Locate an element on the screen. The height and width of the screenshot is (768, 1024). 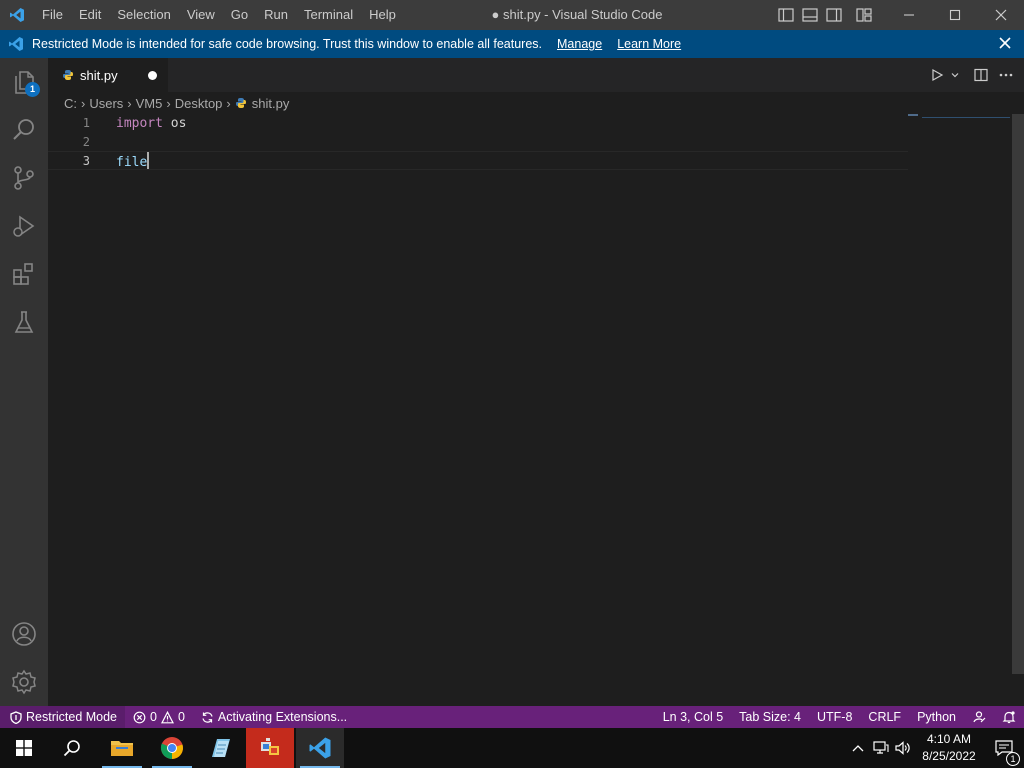
extensions-icon is located at coordinates (24, 274).